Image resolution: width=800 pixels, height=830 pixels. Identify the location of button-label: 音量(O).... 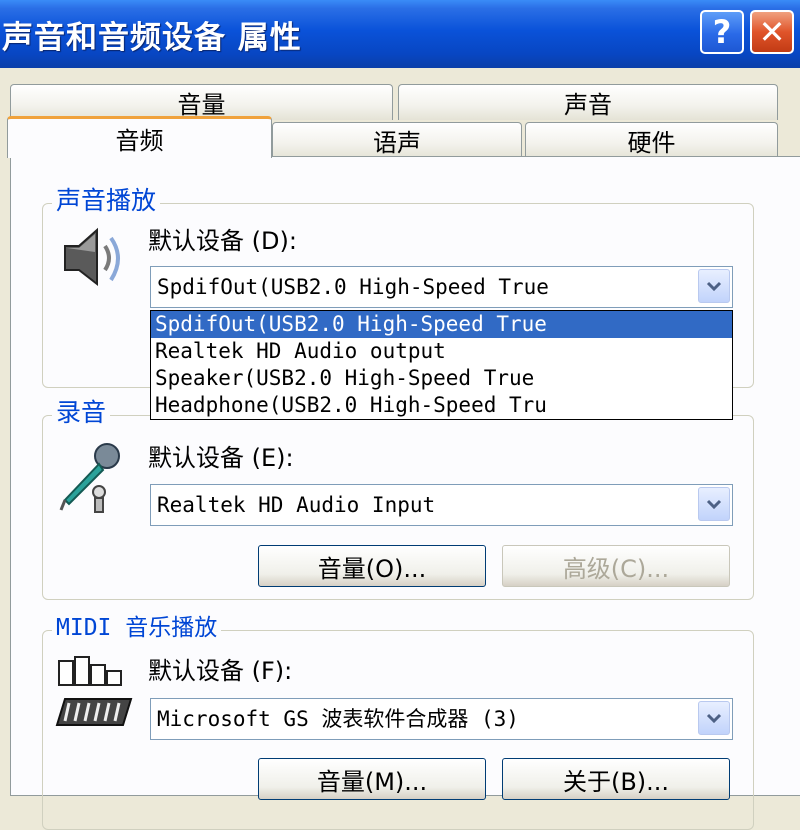
(372, 568).